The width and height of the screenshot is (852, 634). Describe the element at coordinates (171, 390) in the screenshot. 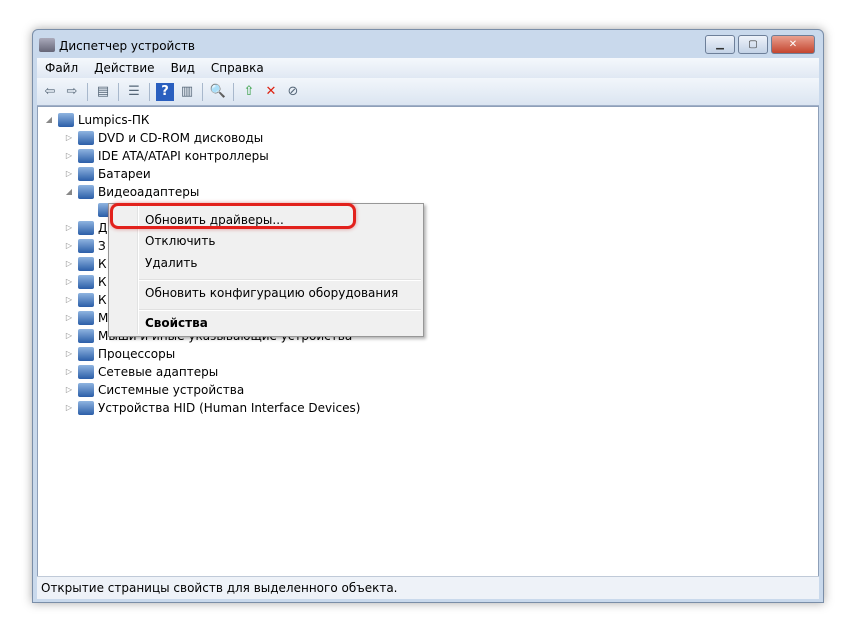

I see `tree-item-label: Системные устройства` at that location.